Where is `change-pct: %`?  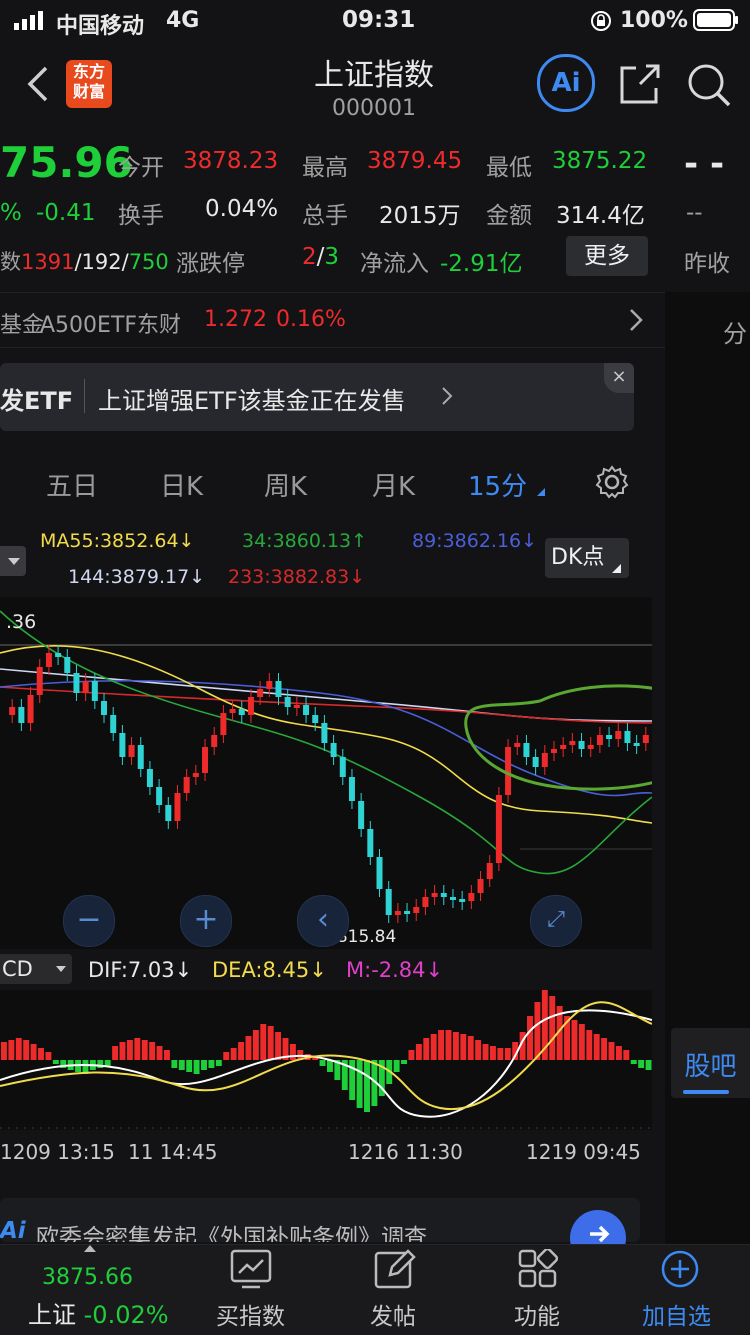
change-pct: % is located at coordinates (11, 213).